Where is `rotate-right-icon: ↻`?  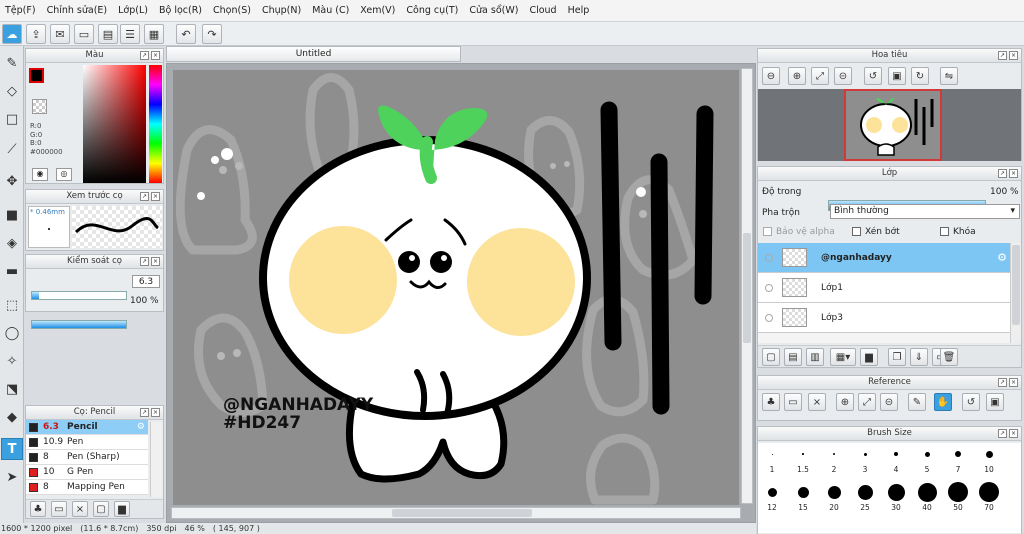 rotate-right-icon: ↻ is located at coordinates (920, 76).